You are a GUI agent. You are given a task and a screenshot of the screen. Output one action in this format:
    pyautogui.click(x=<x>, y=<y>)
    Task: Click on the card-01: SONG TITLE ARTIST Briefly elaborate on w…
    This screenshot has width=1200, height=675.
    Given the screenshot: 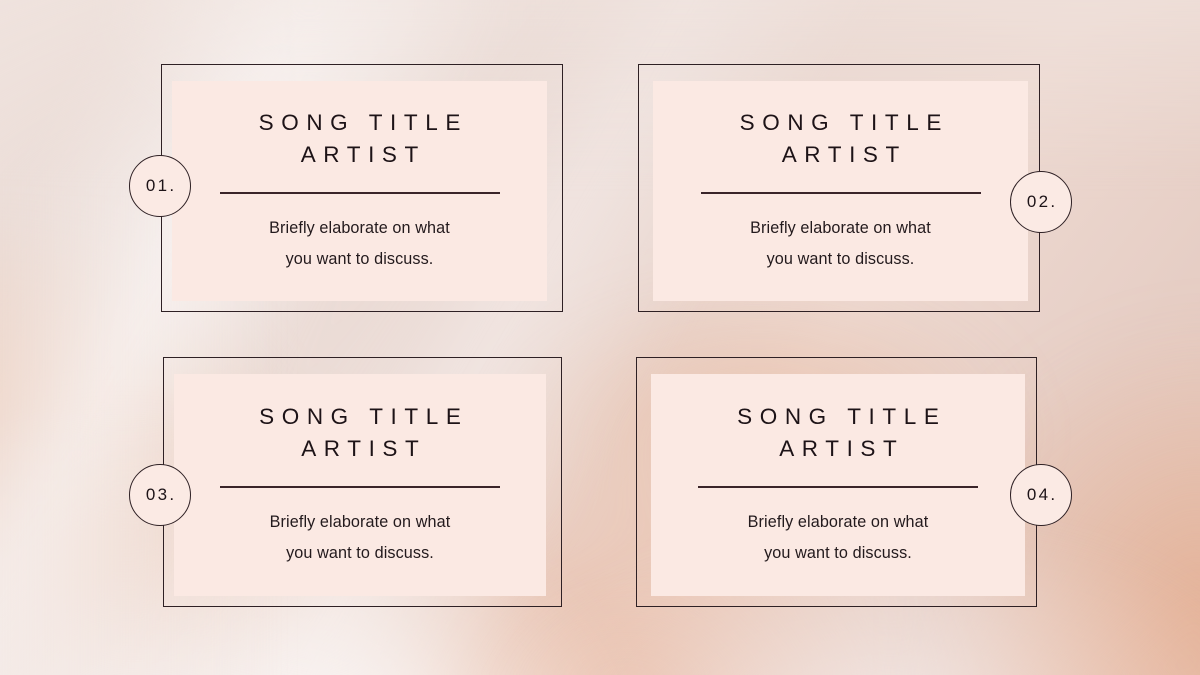 What is the action you would take?
    pyautogui.click(x=346, y=188)
    